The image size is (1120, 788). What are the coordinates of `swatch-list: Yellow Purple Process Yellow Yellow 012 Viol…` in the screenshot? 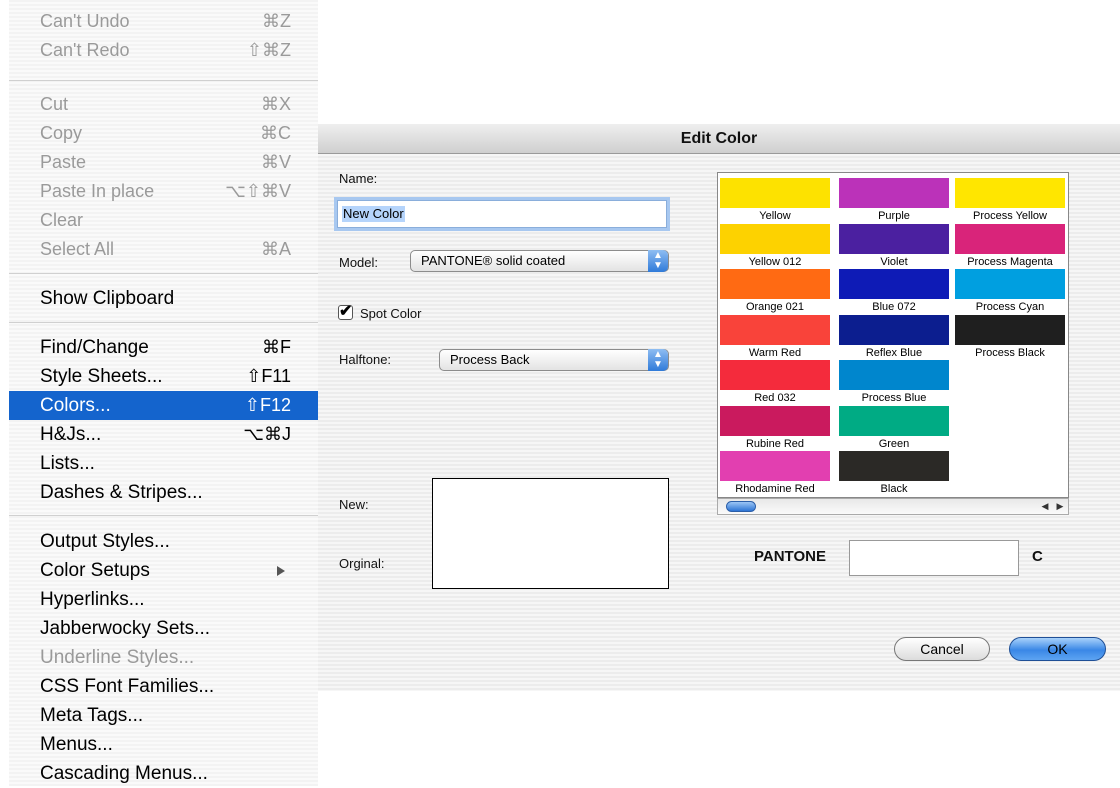 It's located at (893, 335).